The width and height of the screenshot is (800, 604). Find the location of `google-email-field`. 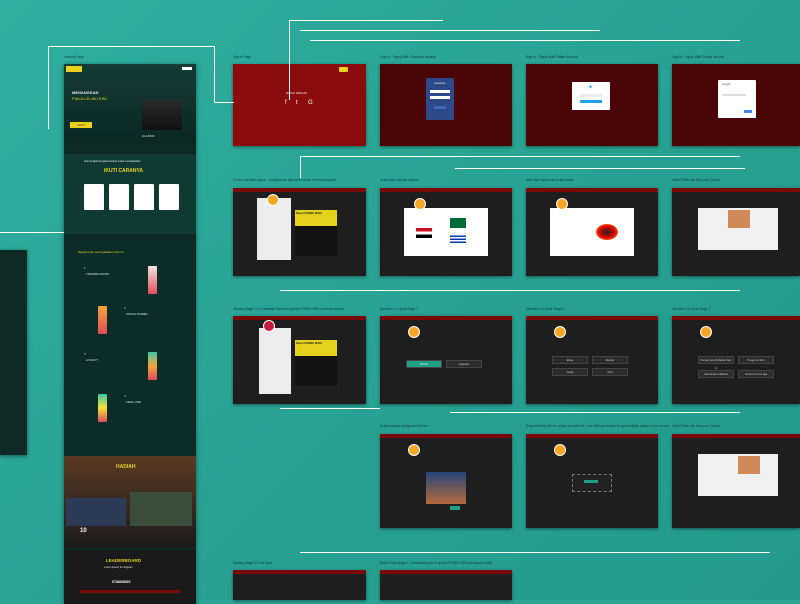

google-email-field is located at coordinates (734, 95).